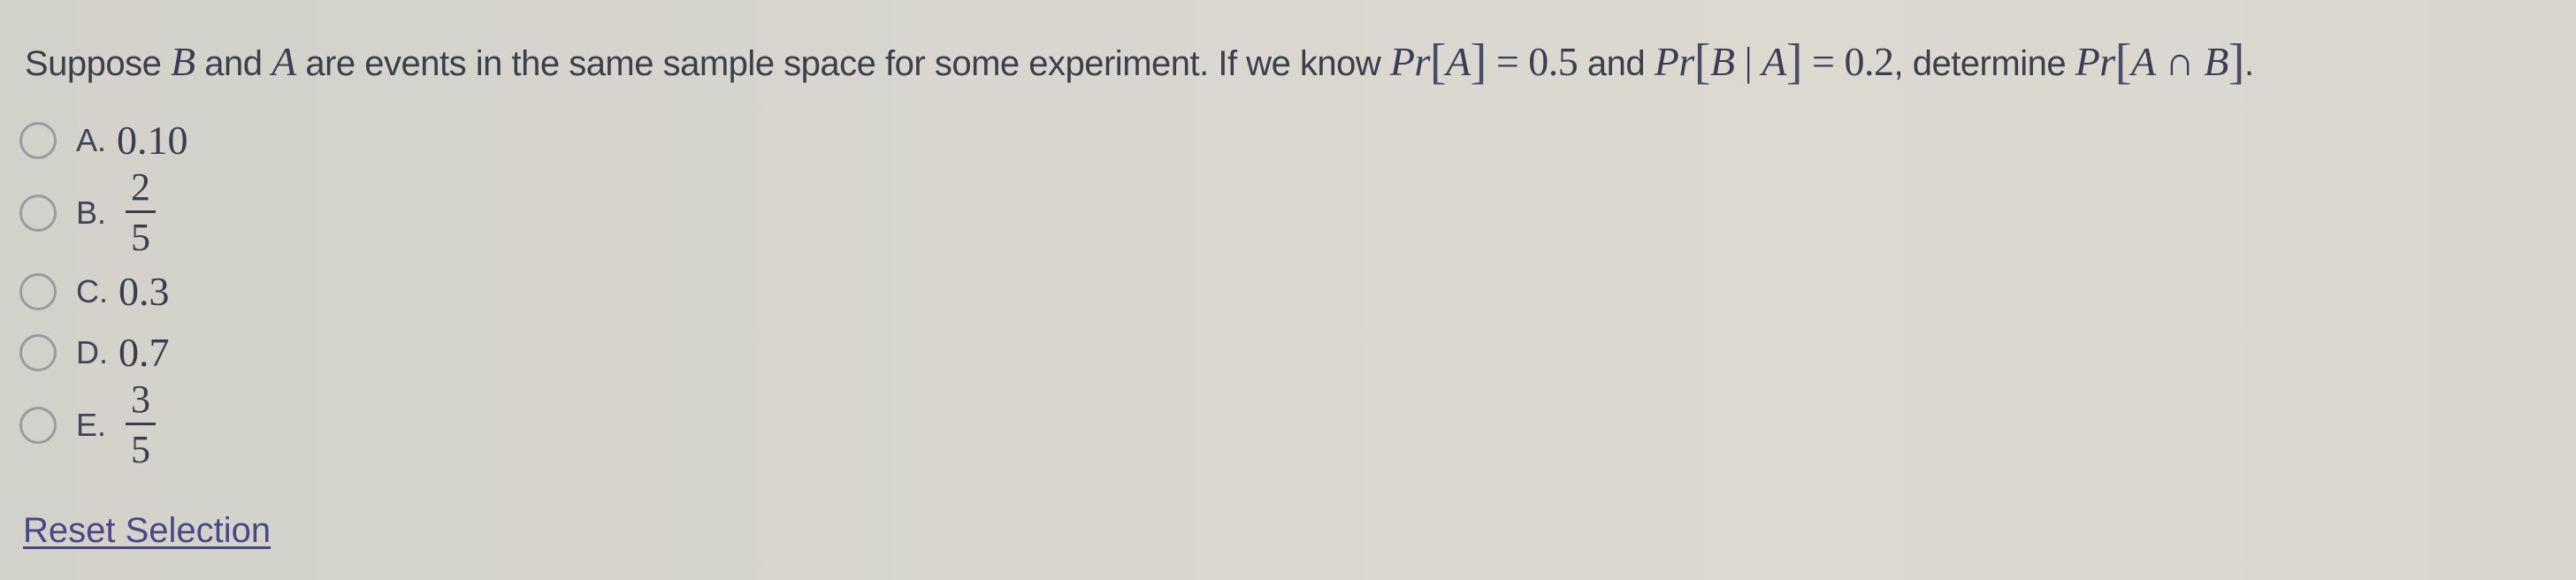  Describe the element at coordinates (92, 425) in the screenshot. I see `option-letter: E.` at that location.